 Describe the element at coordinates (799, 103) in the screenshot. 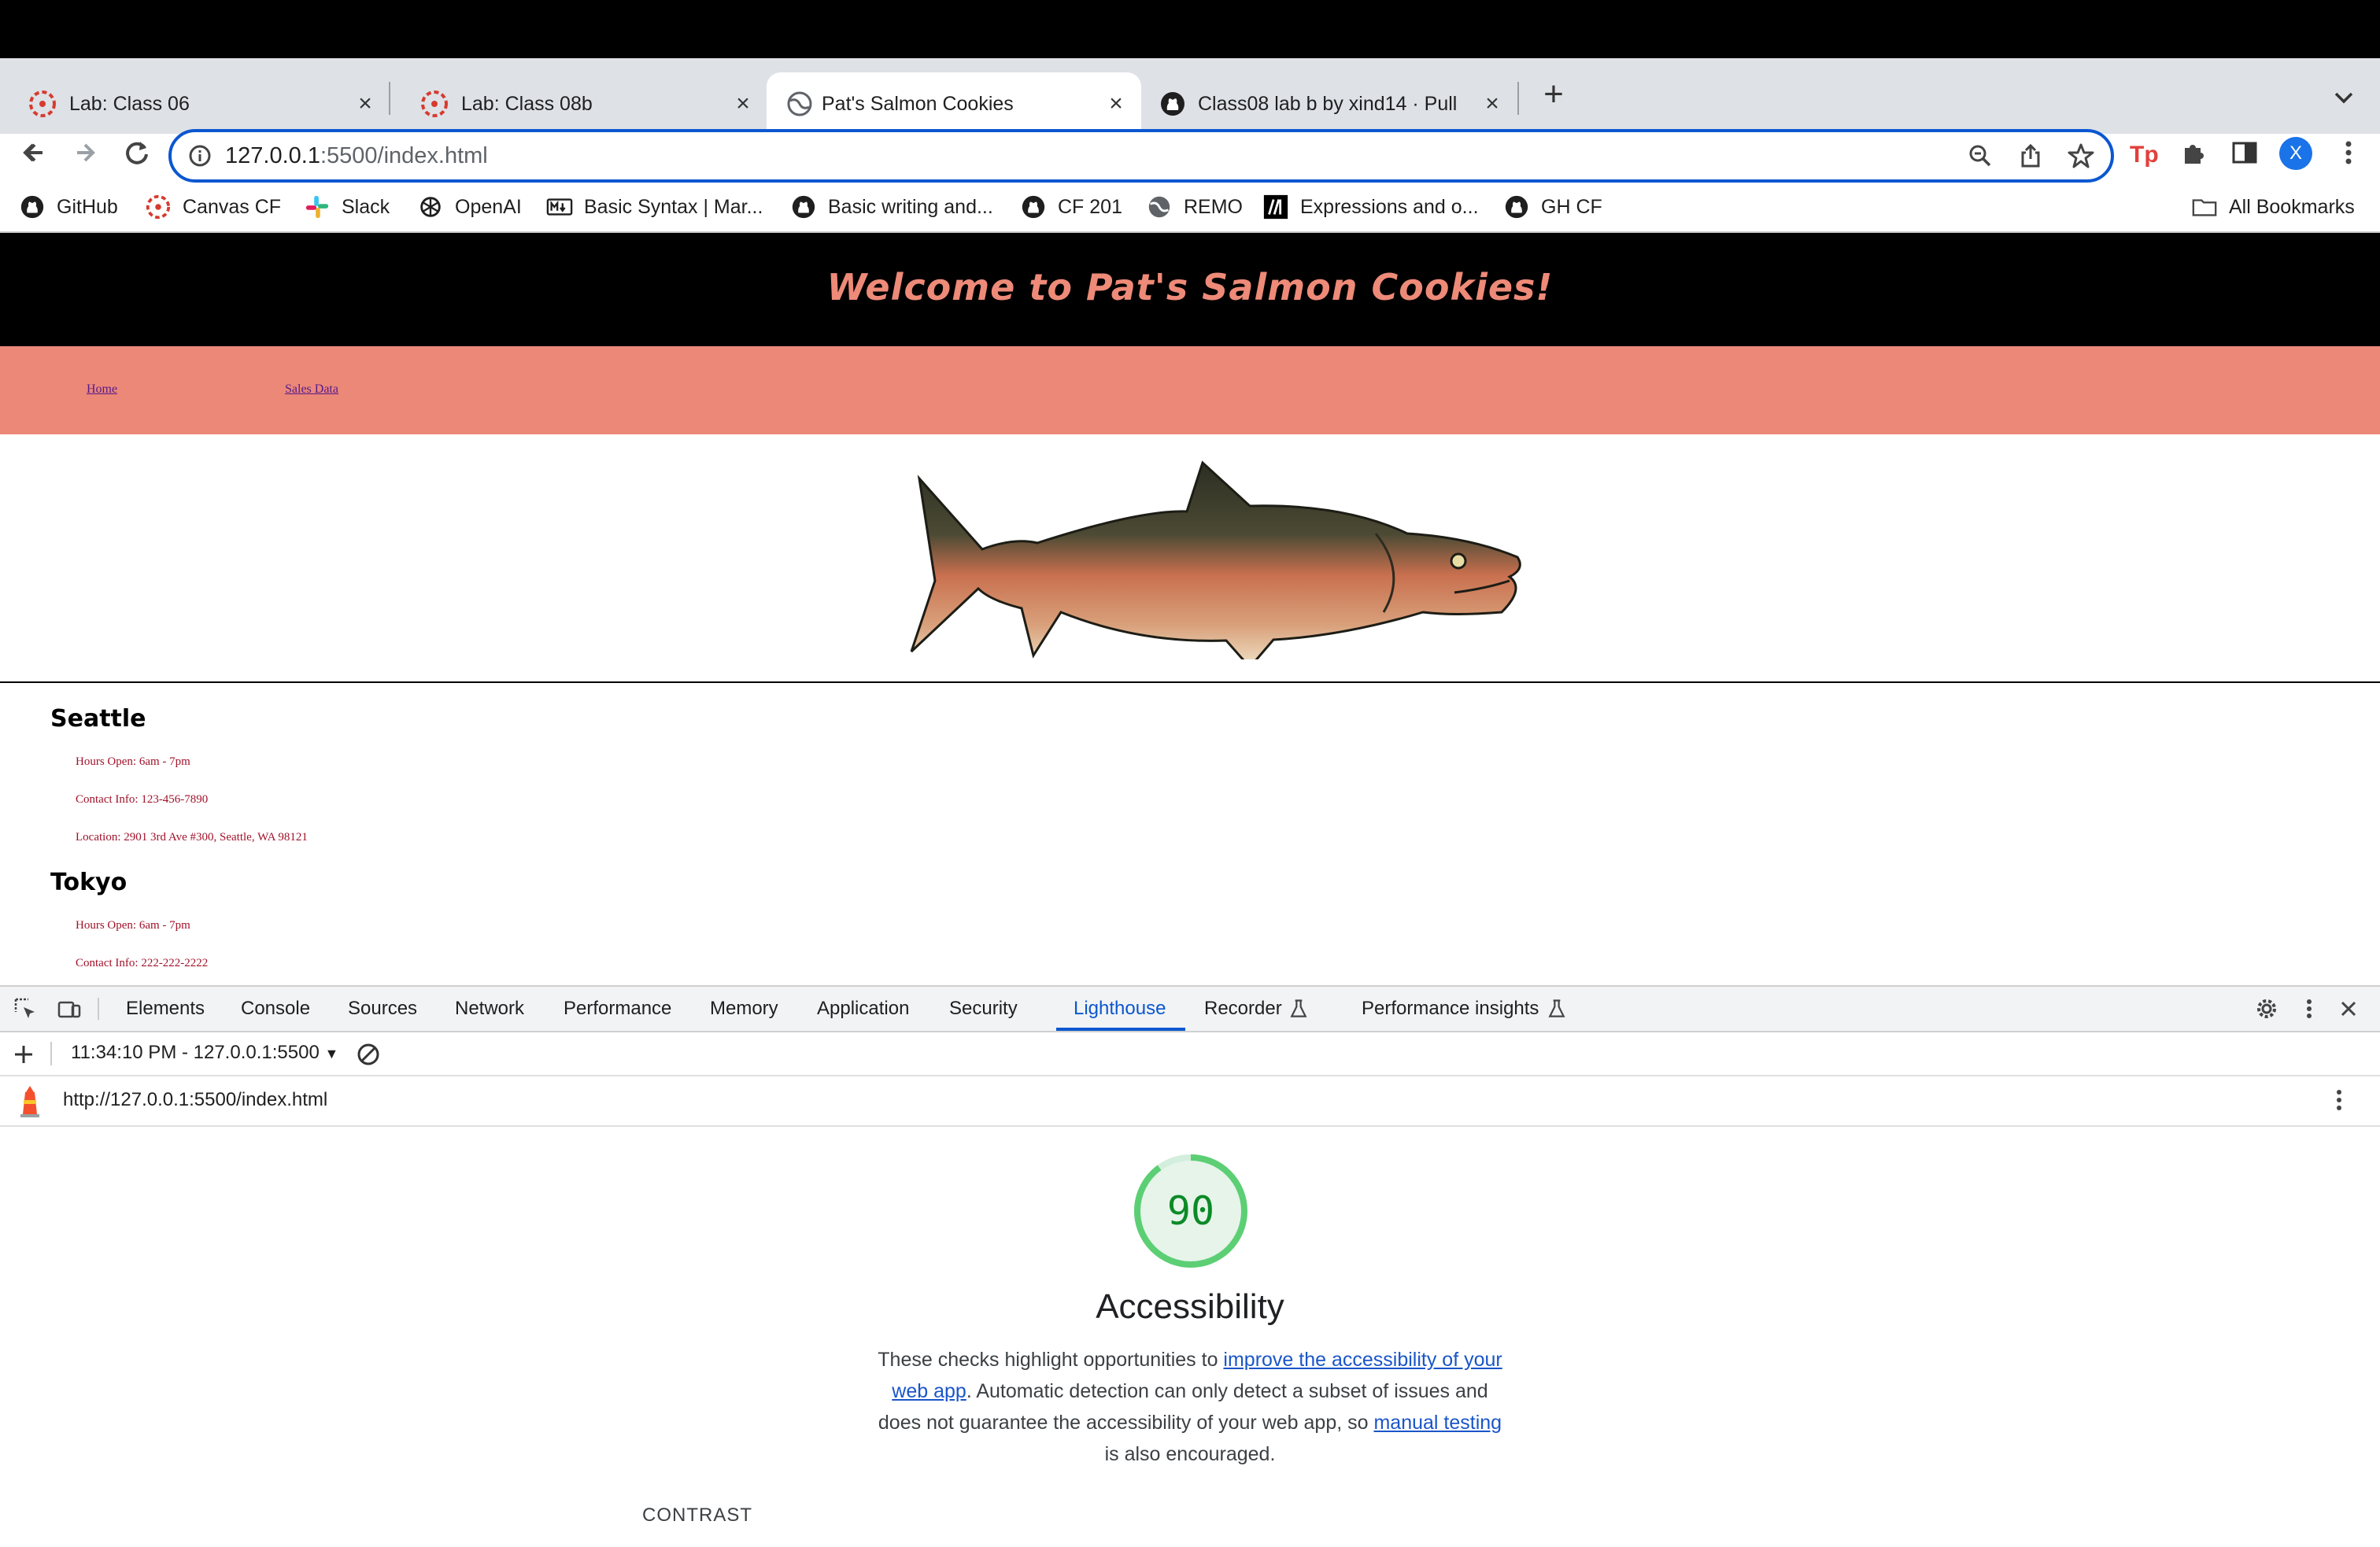

I see `globe-icon` at that location.